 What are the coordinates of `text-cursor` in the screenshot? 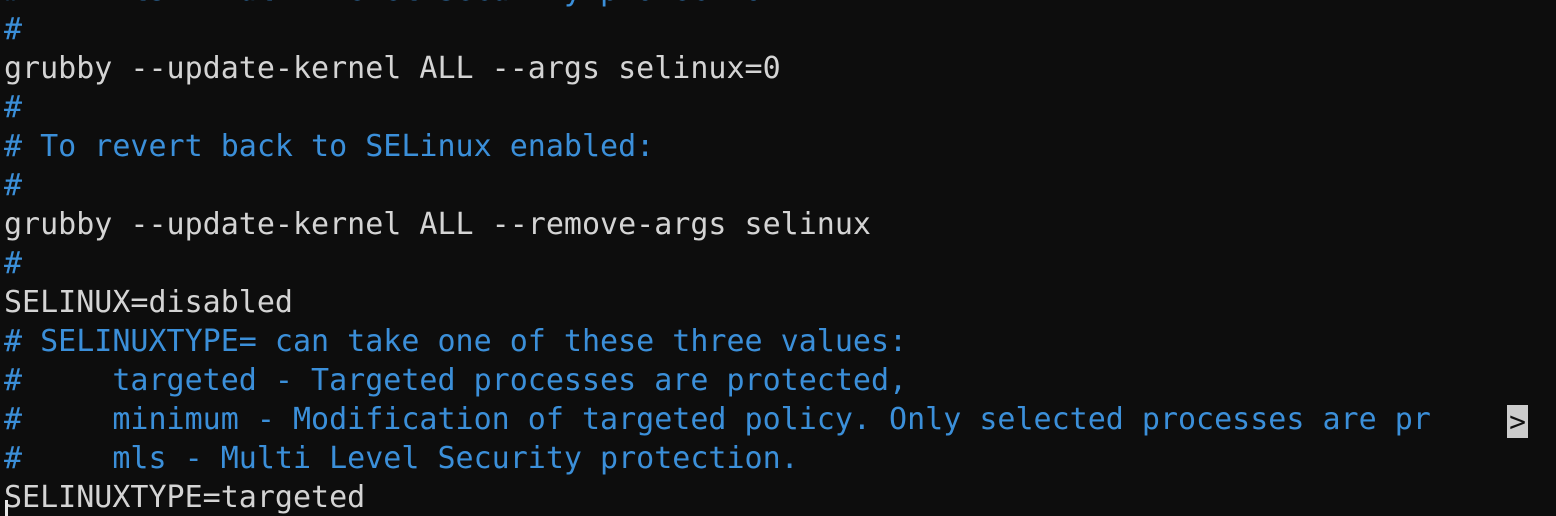 It's located at (6, 508).